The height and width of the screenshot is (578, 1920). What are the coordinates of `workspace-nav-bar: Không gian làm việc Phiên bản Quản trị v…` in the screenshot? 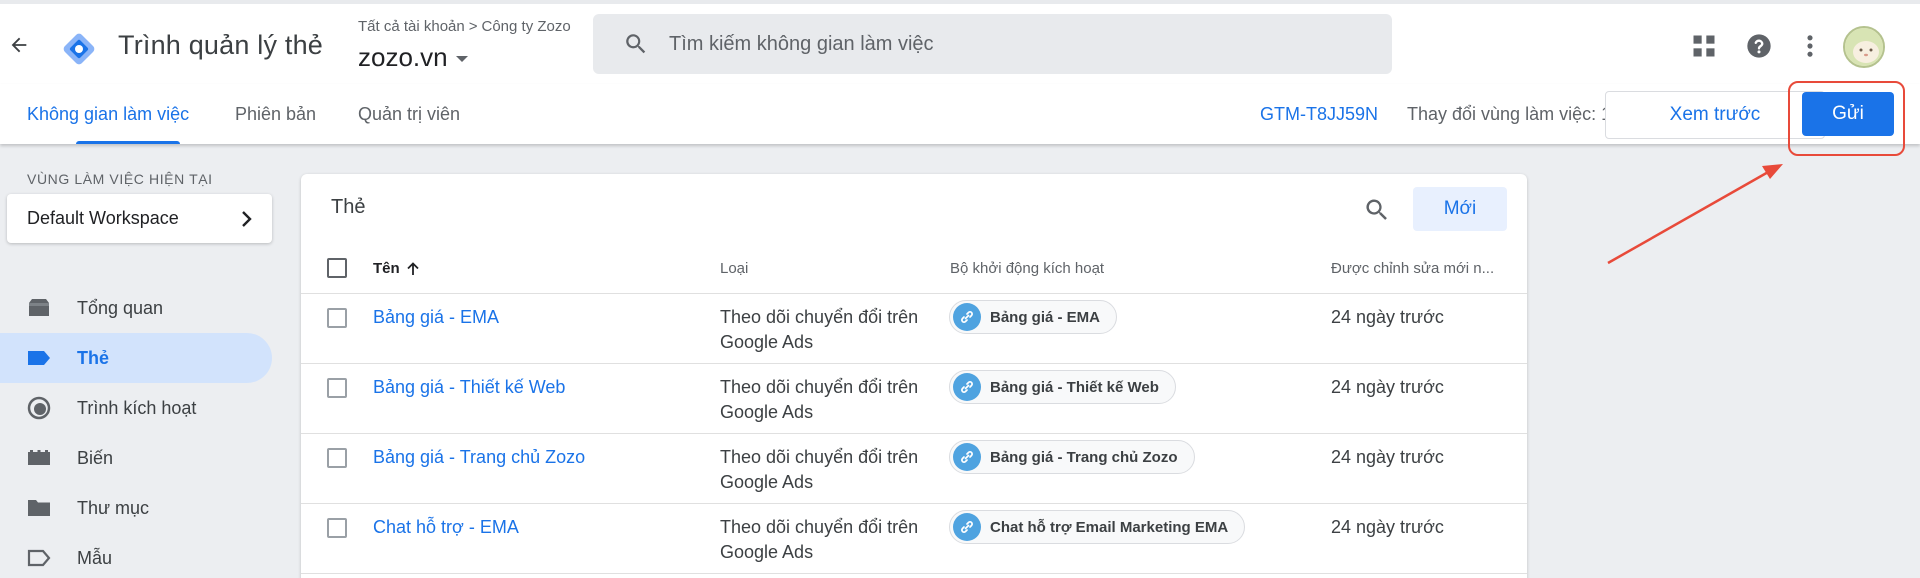 It's located at (960, 114).